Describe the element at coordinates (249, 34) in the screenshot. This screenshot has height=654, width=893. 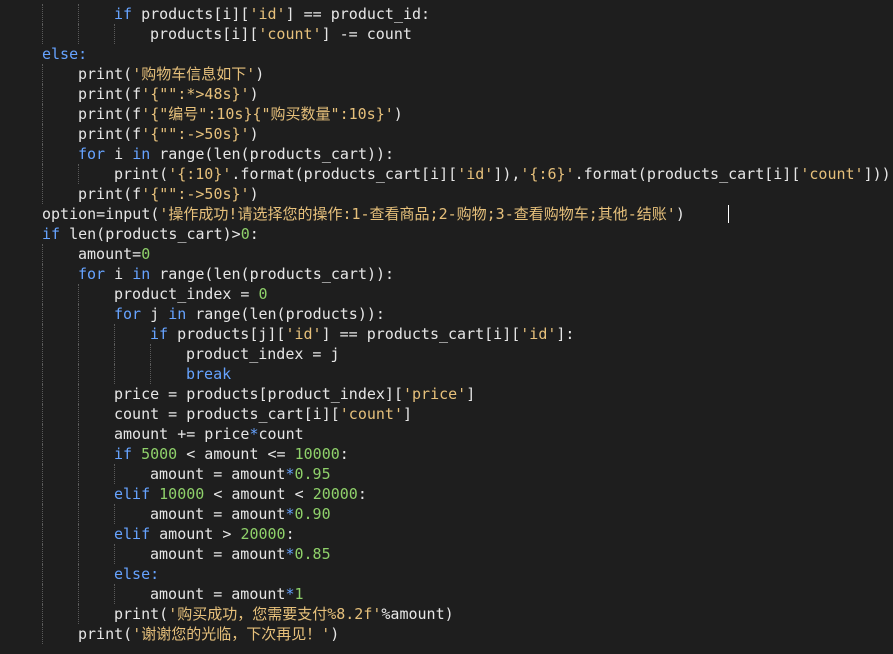
I see `code-token: ][` at that location.